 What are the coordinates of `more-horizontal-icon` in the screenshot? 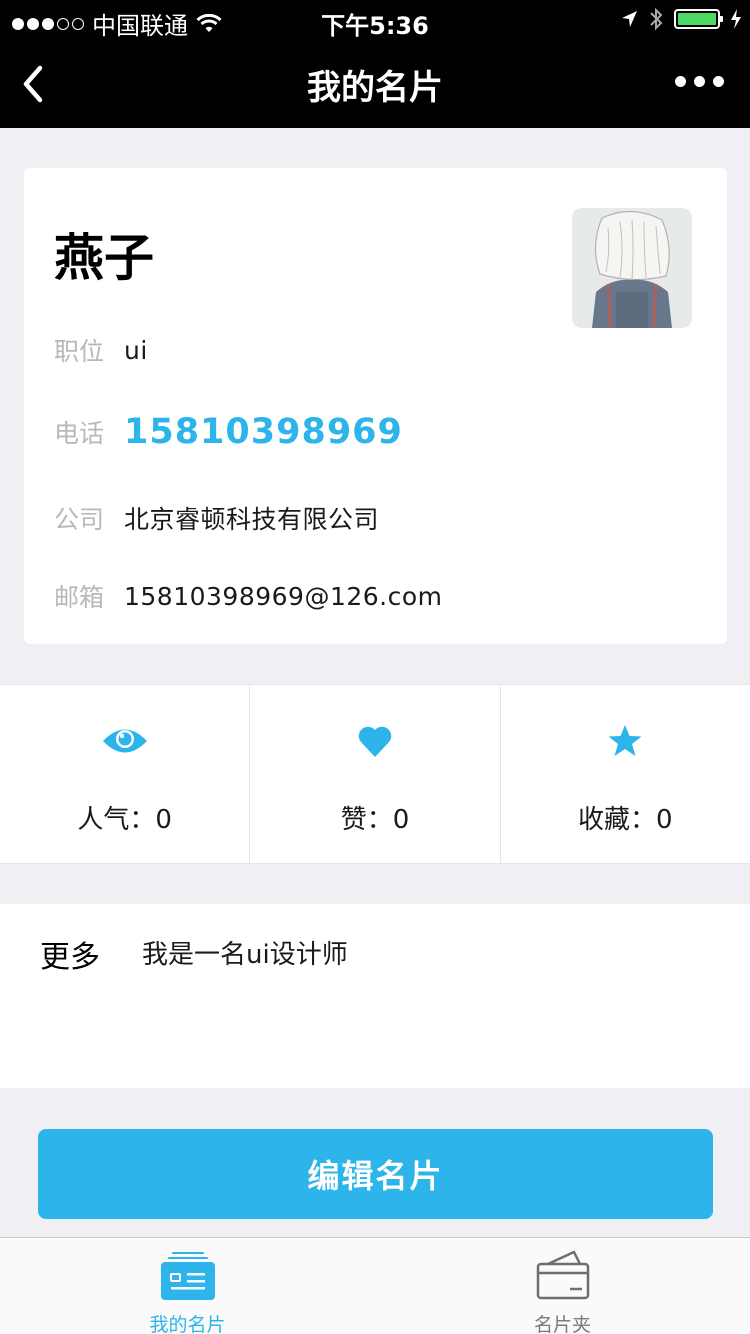 It's located at (680, 81).